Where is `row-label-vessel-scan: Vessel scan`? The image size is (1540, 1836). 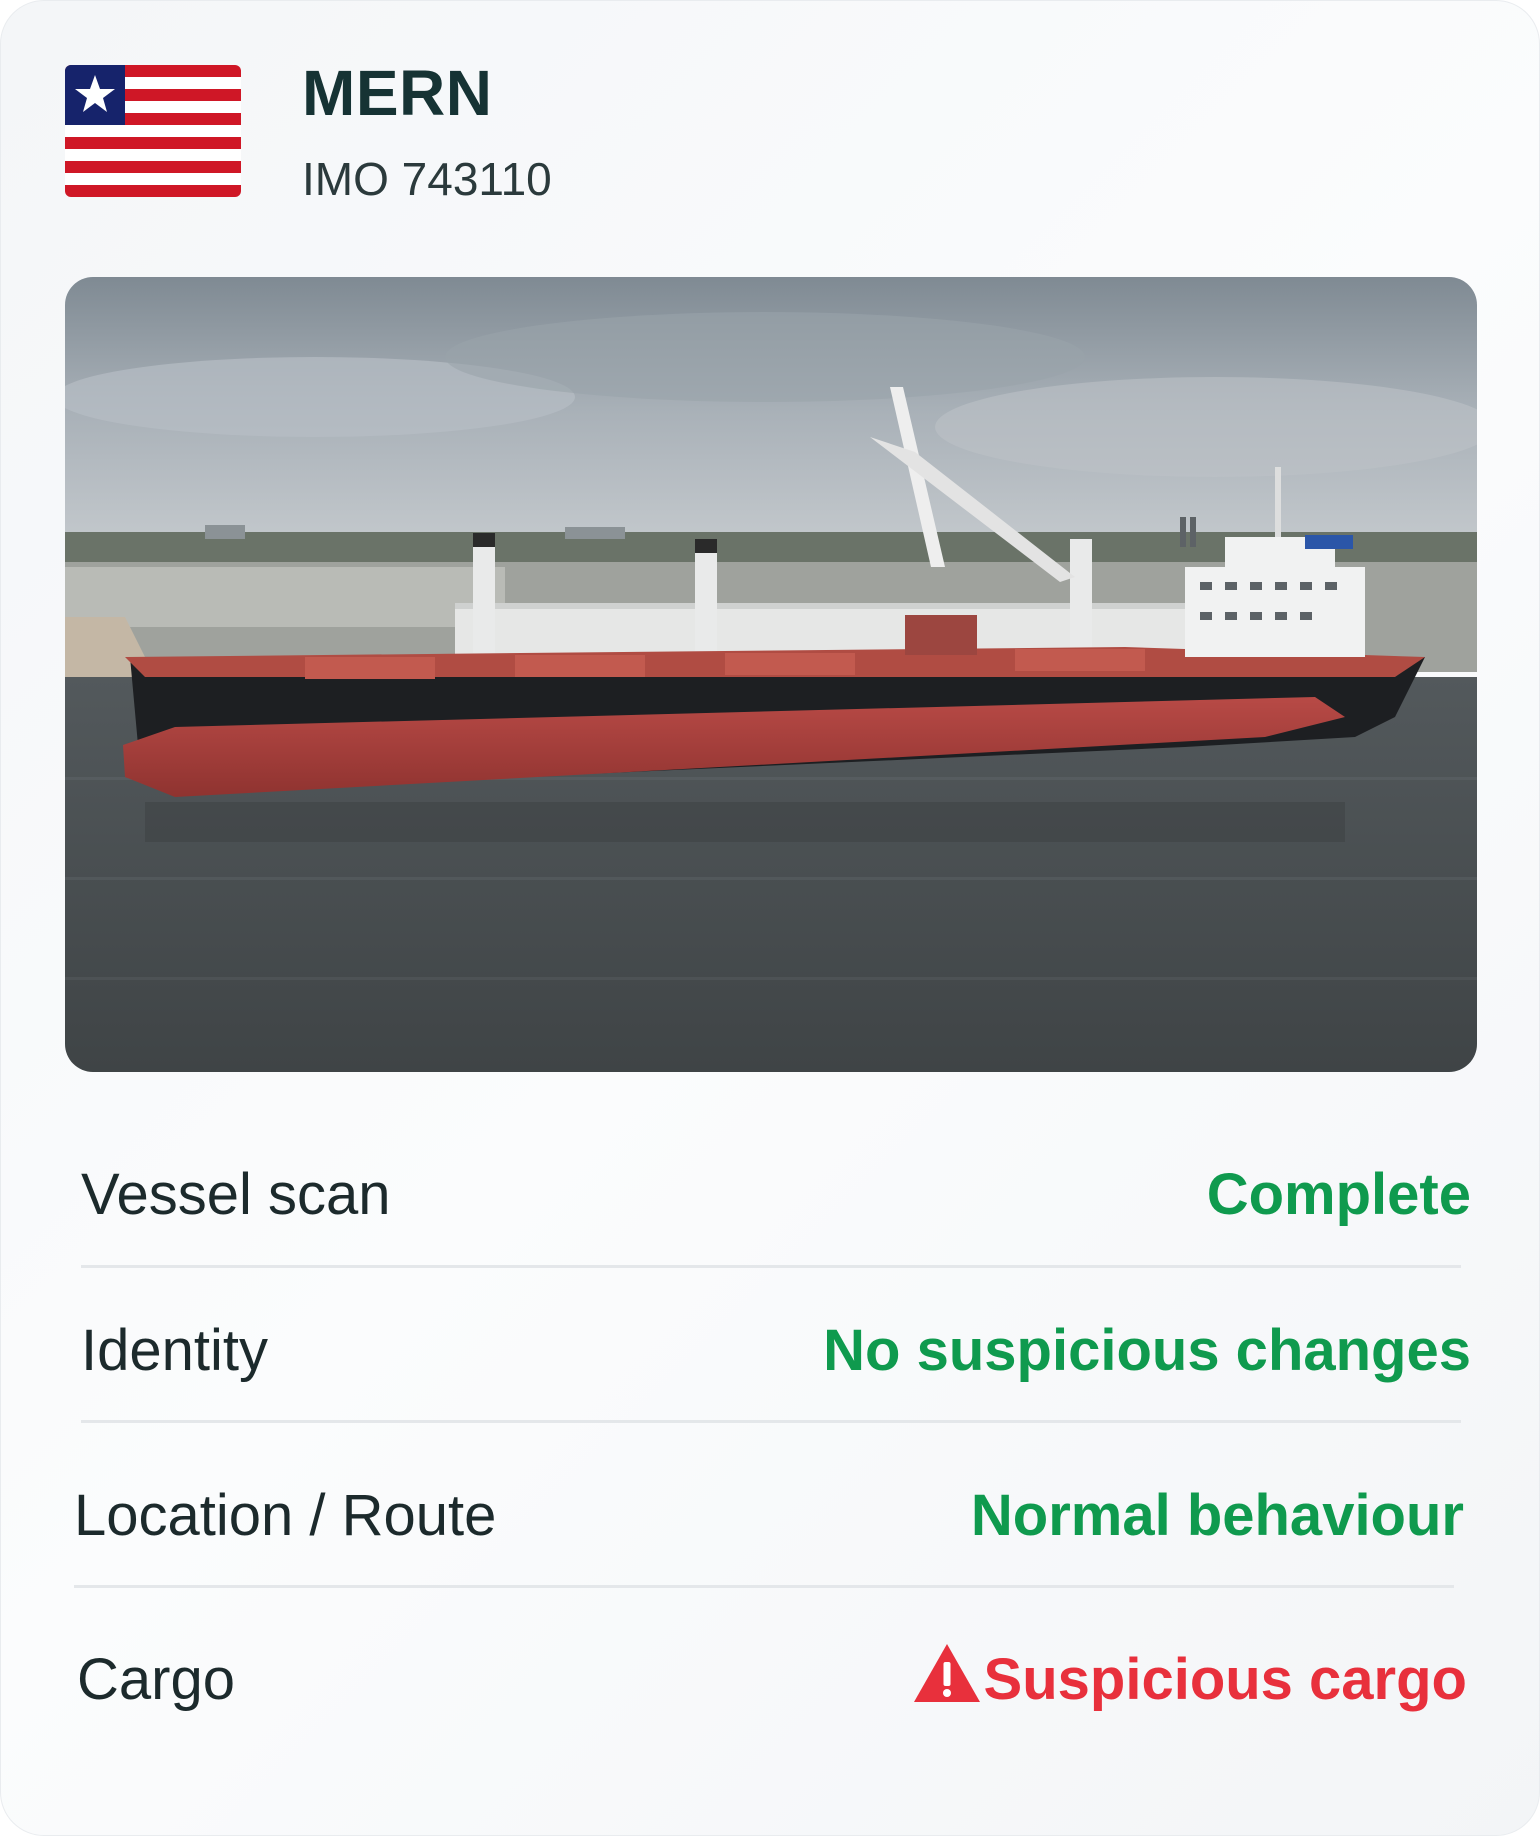 row-label-vessel-scan: Vessel scan is located at coordinates (236, 1194).